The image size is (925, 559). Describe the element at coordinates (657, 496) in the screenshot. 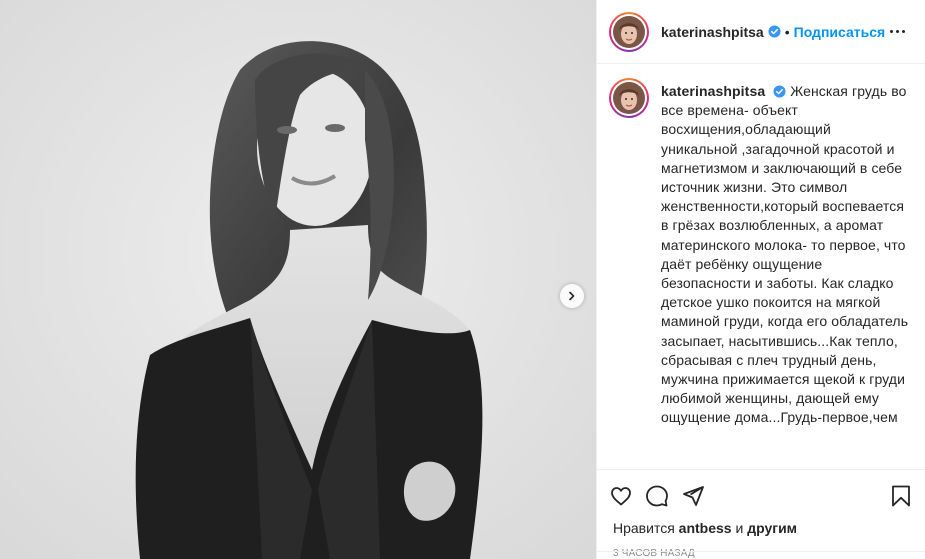

I see `comment-icon` at that location.